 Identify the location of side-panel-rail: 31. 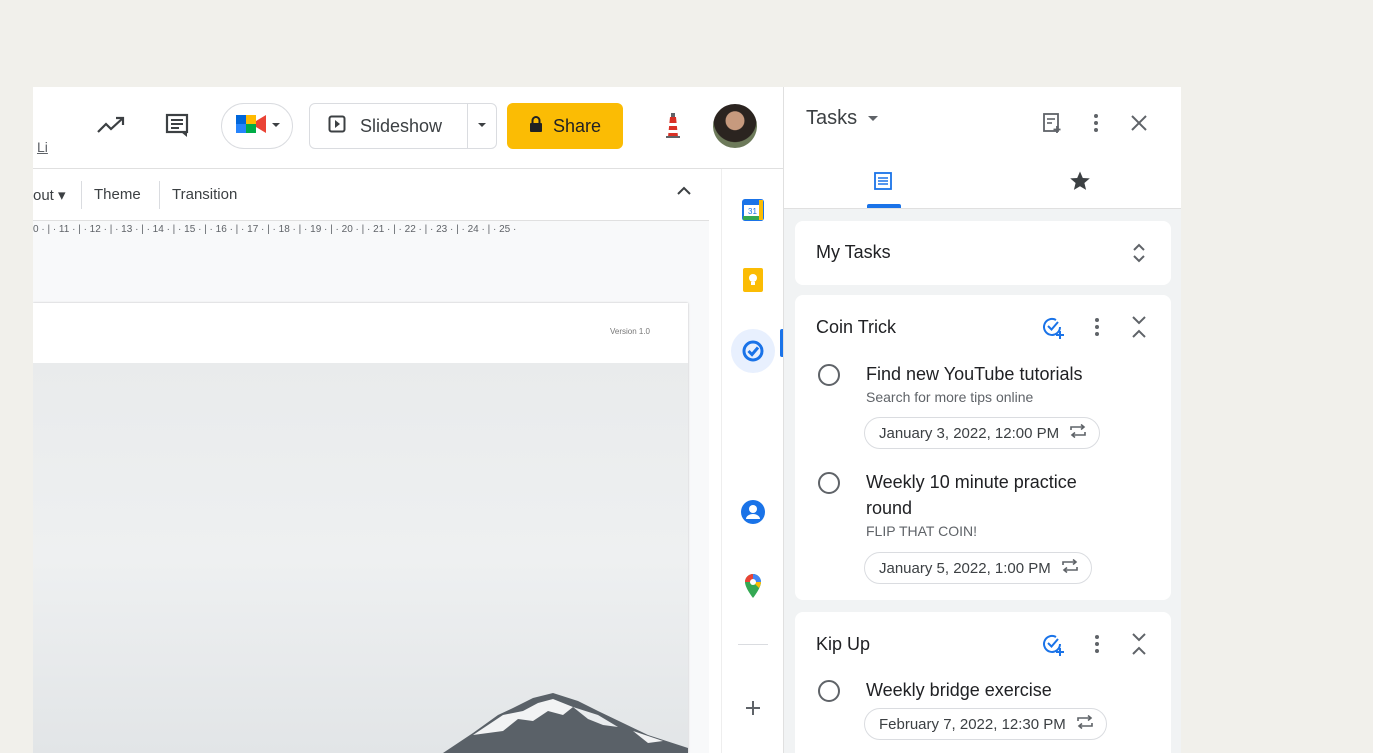
(752, 461).